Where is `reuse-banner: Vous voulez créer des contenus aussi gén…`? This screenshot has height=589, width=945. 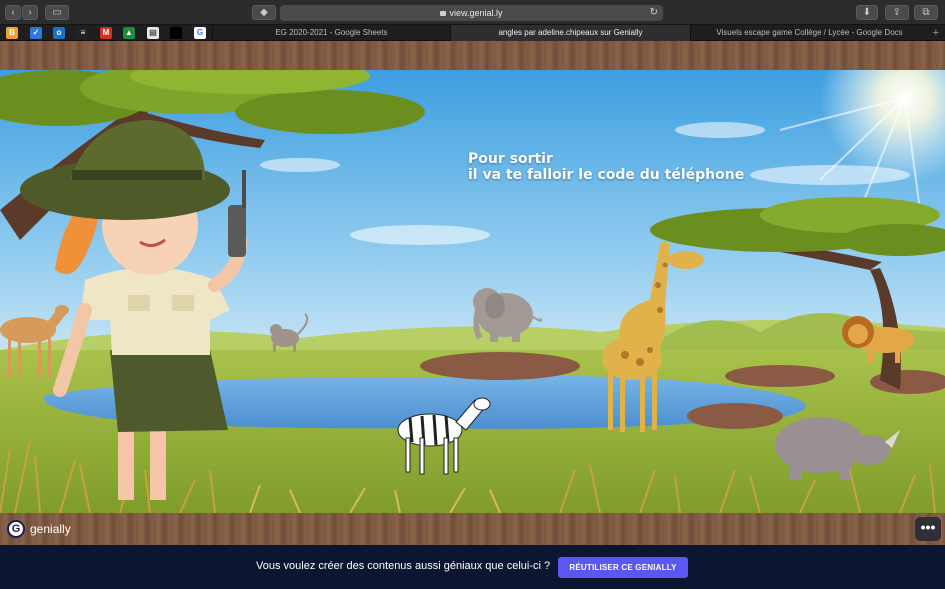
reuse-banner: Vous voulez créer des contenus aussi gén… is located at coordinates (472, 567).